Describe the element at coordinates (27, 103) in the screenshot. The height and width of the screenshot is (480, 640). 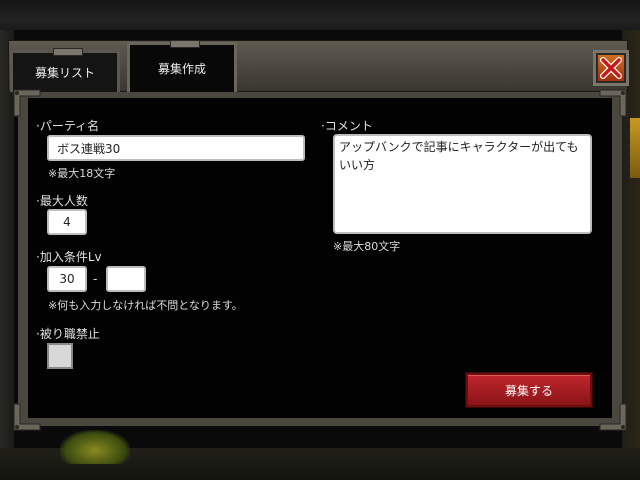
I see `corner-ornament-top-left` at that location.